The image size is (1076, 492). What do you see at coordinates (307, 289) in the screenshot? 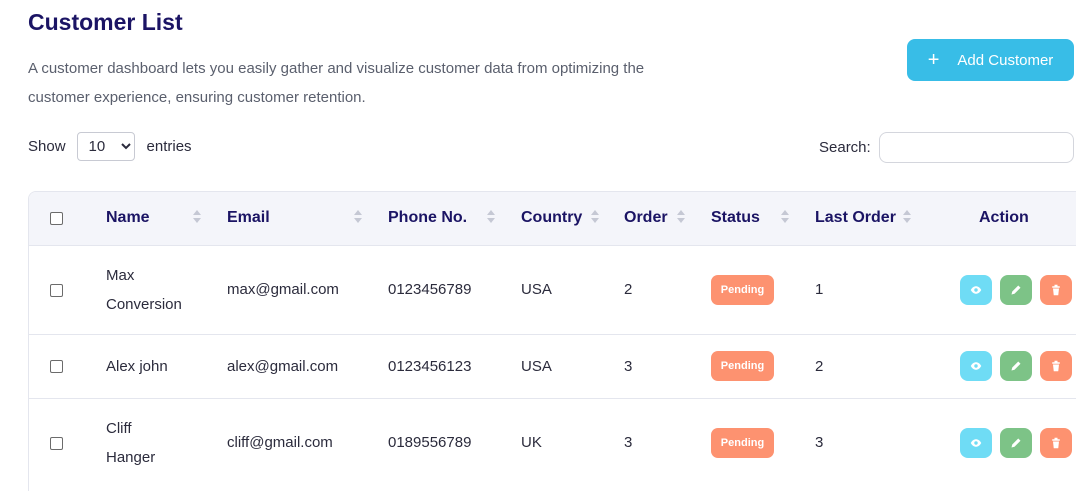
I see `customer-email: max@gmail.com` at bounding box center [307, 289].